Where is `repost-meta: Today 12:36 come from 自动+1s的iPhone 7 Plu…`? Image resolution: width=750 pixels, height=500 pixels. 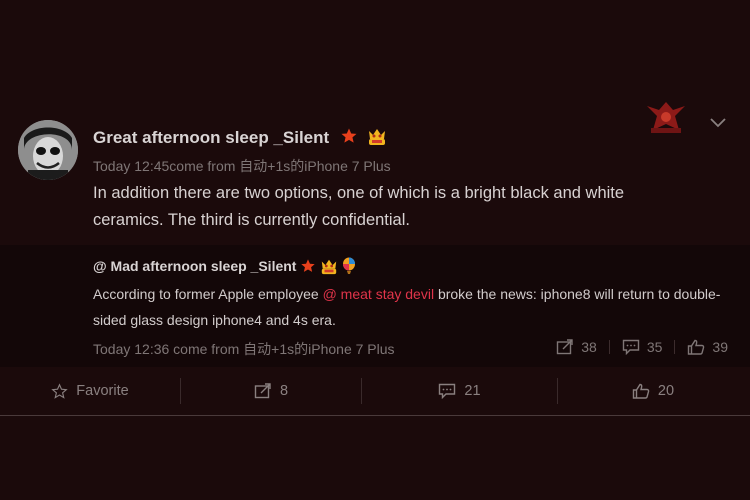
repost-meta: Today 12:36 come from 自动+1s的iPhone 7 Plu… is located at coordinates (244, 349).